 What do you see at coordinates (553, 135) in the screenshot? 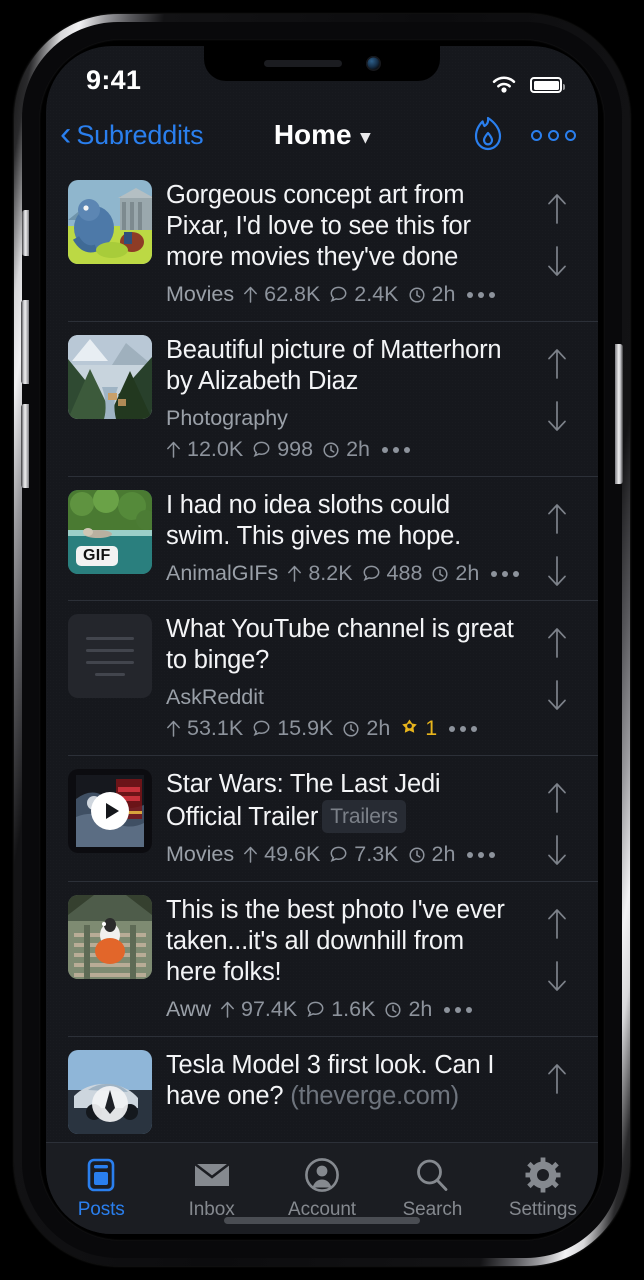
I see `more-circles-icon` at bounding box center [553, 135].